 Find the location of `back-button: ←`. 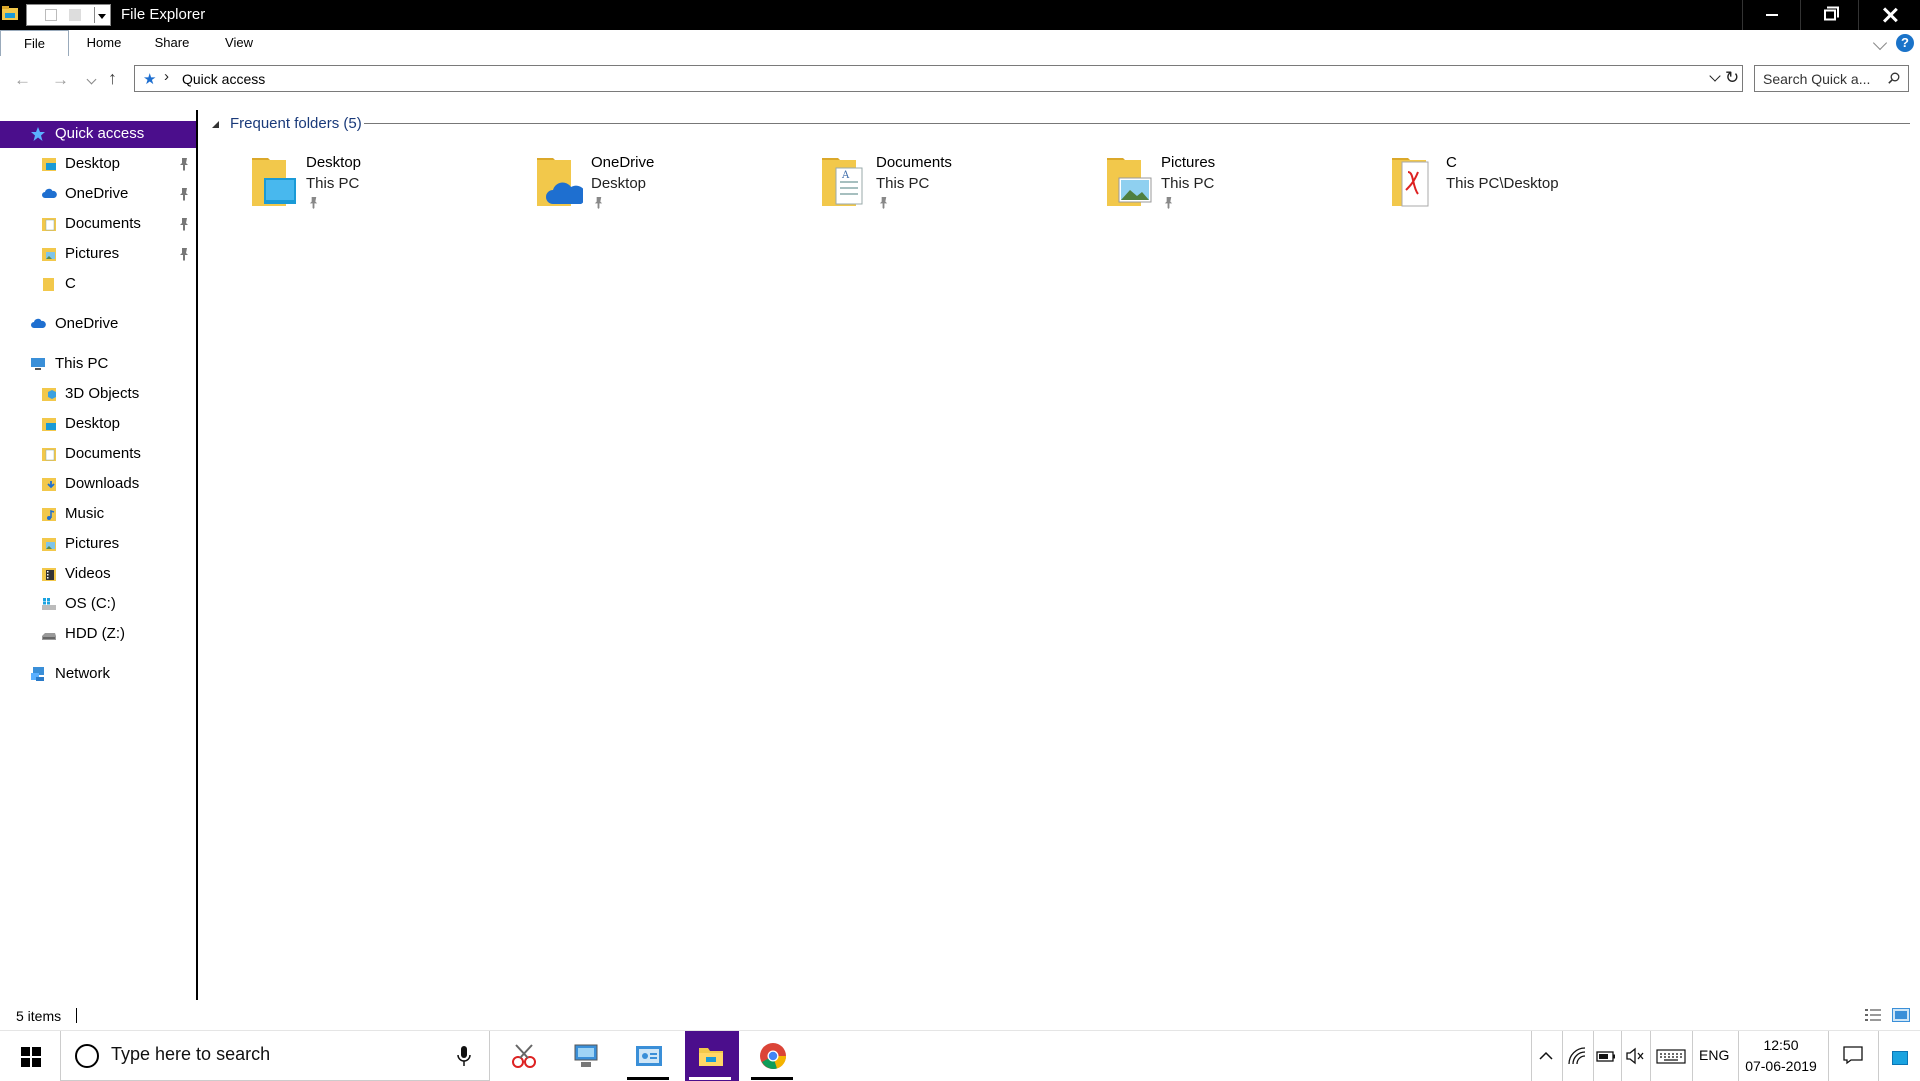

back-button: ← is located at coordinates (22, 80).